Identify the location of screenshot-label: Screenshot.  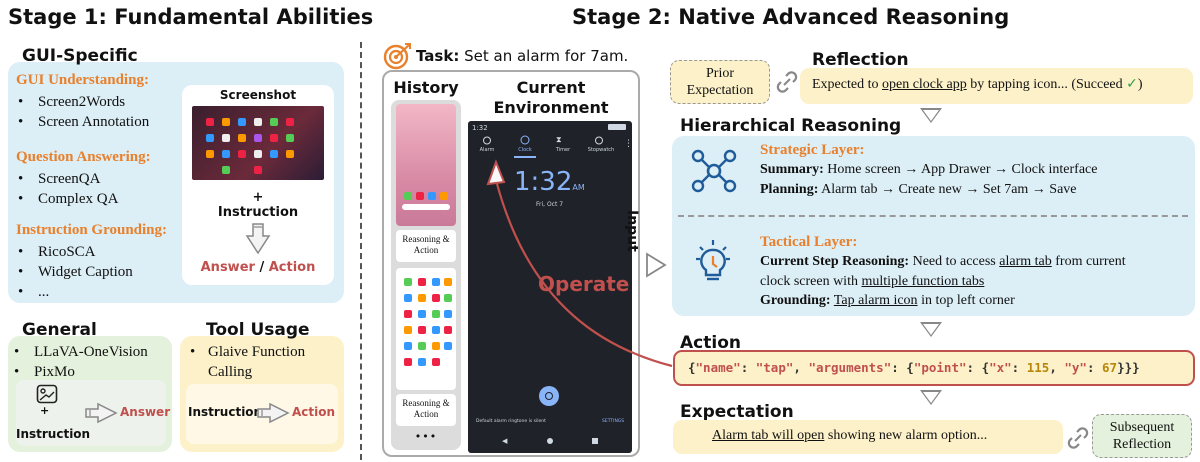
(258, 95).